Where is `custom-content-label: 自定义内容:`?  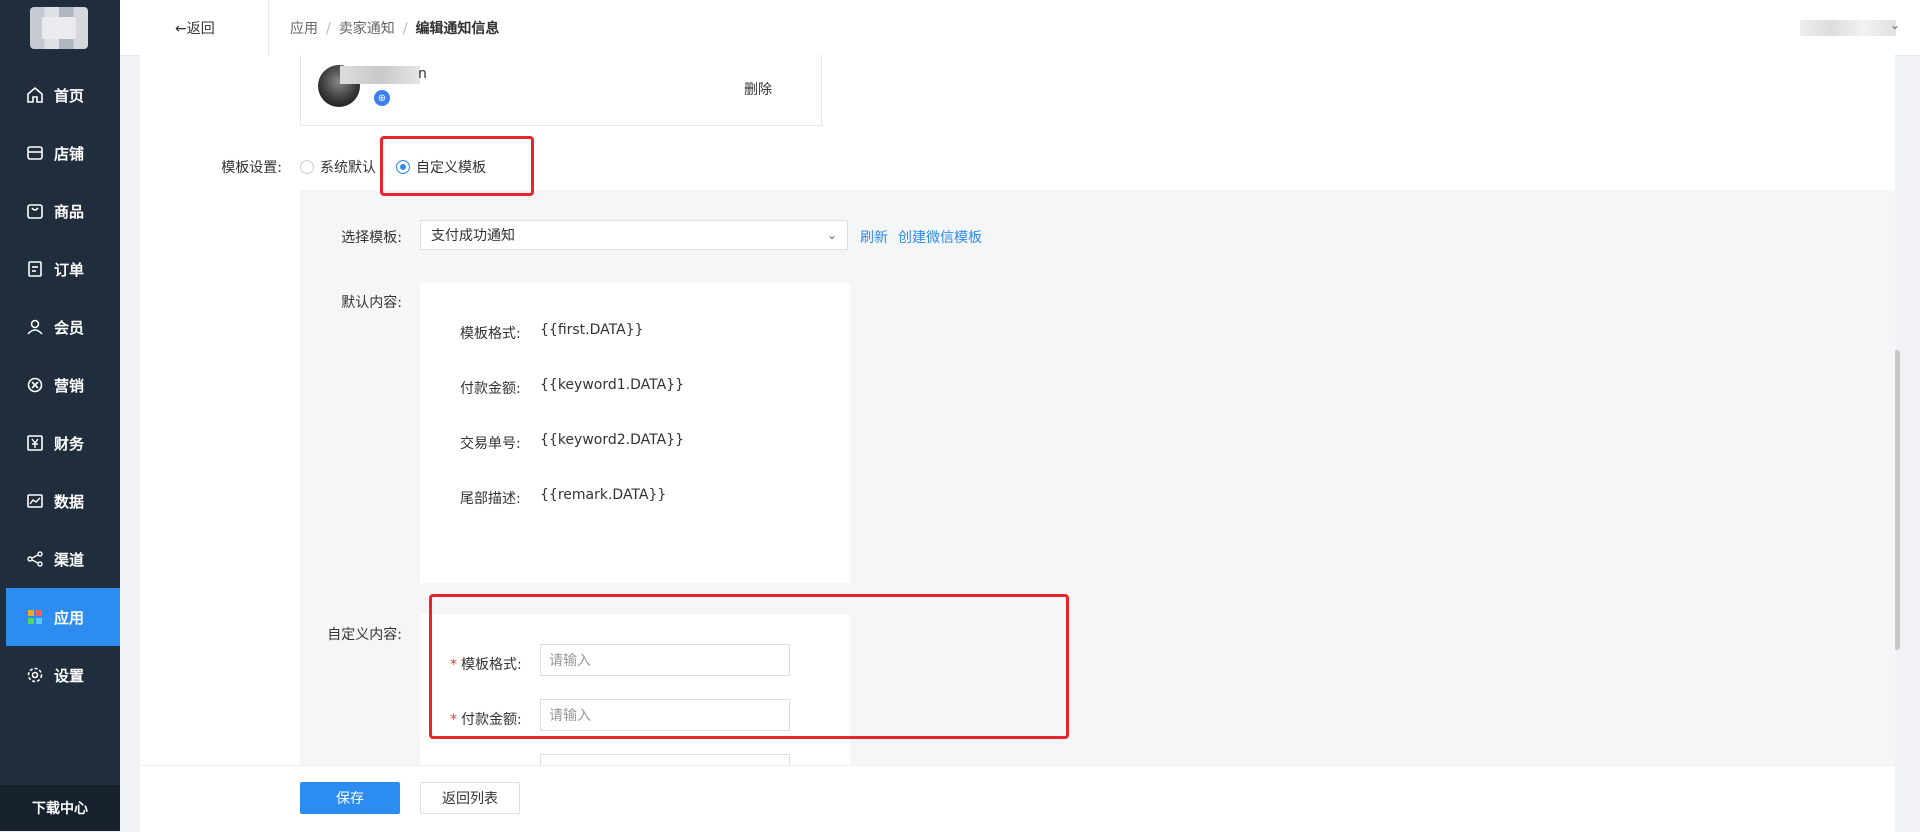 custom-content-label: 自定义内容: is located at coordinates (364, 635).